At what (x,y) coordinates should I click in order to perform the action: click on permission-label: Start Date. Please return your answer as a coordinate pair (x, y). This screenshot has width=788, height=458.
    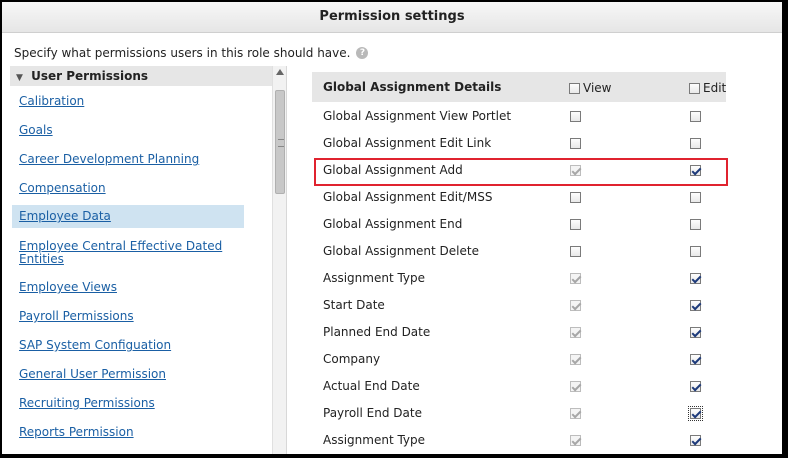
    Looking at the image, I should click on (354, 305).